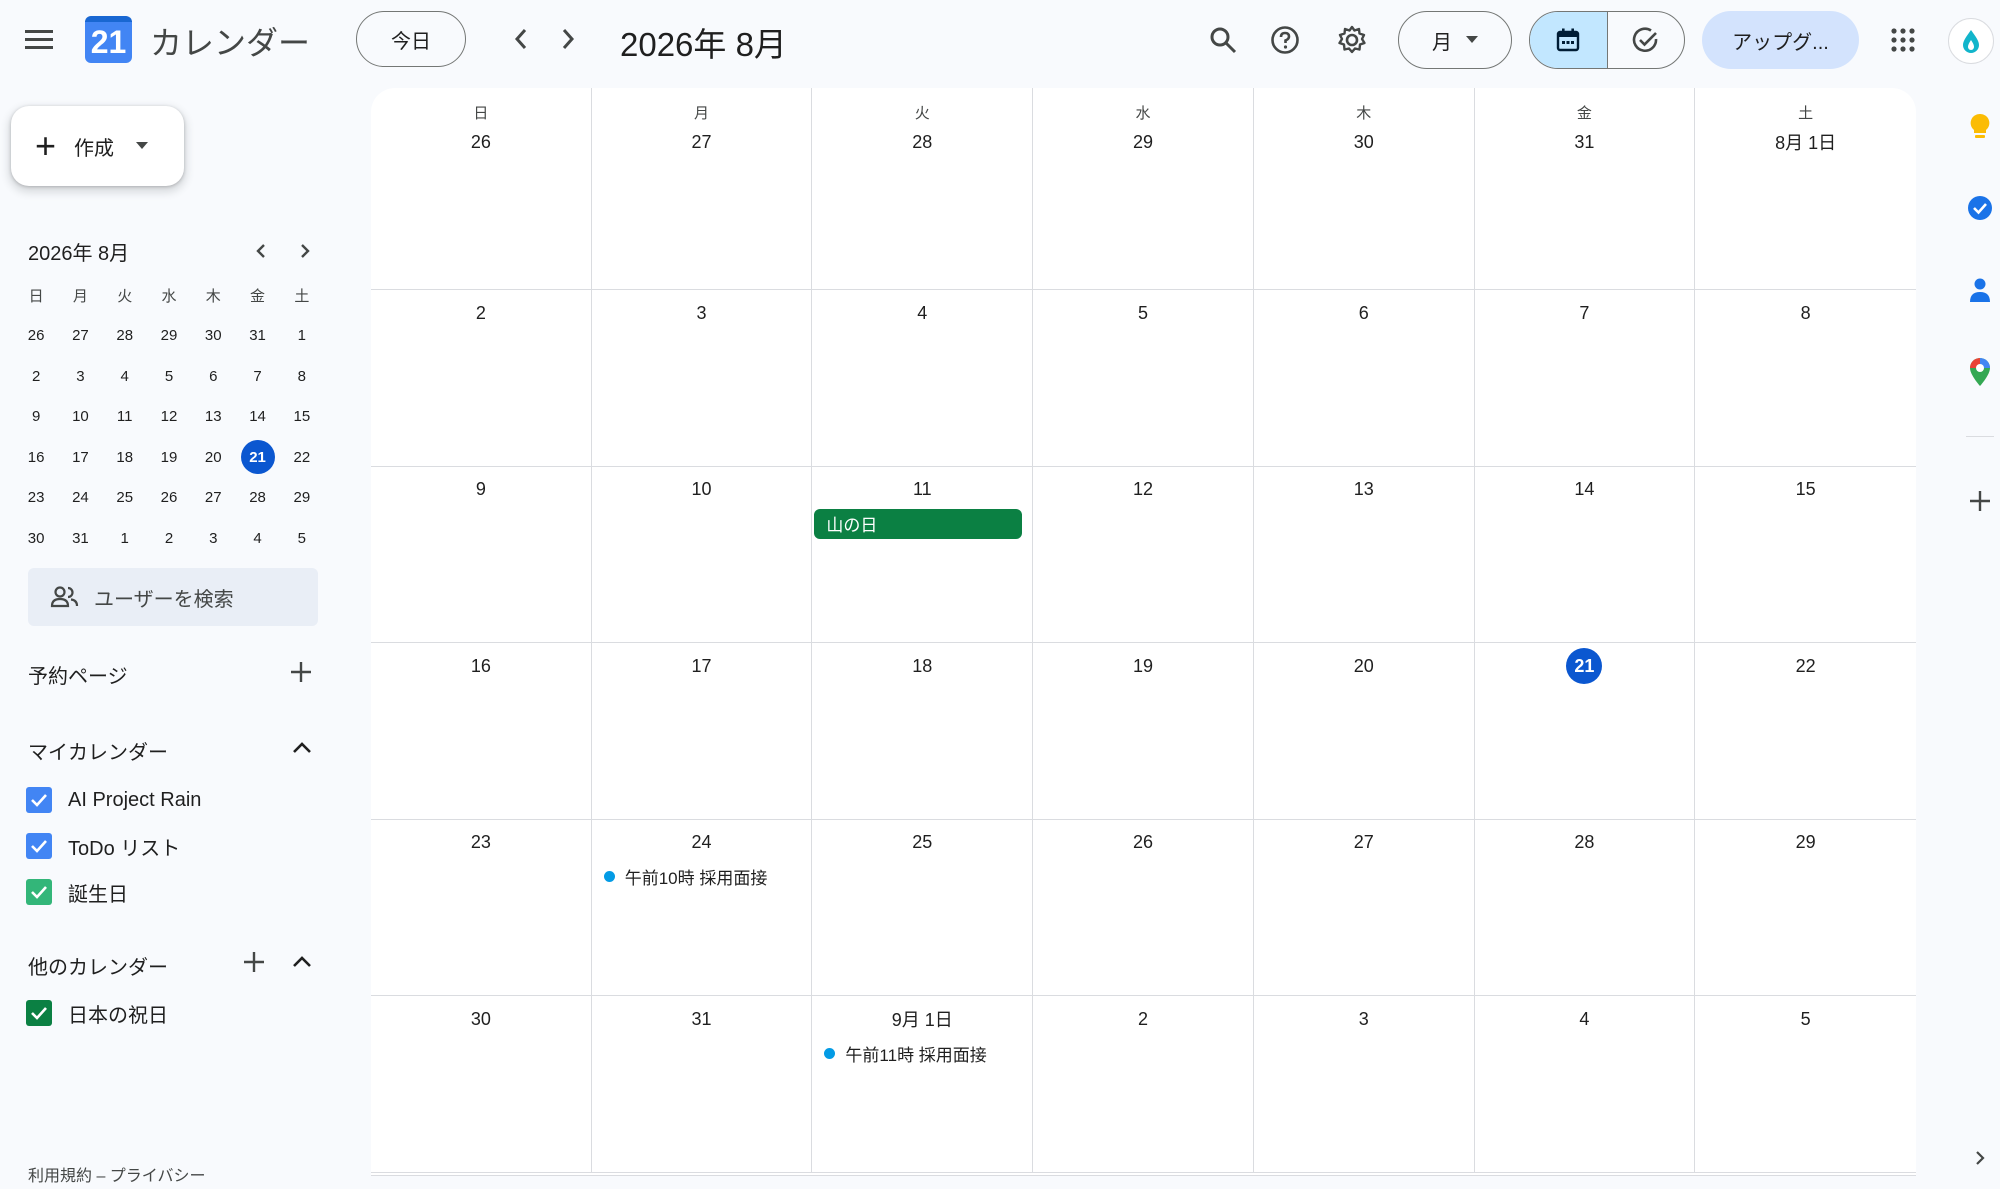  What do you see at coordinates (923, 731) in the screenshot?
I see `day-cell: 18` at bounding box center [923, 731].